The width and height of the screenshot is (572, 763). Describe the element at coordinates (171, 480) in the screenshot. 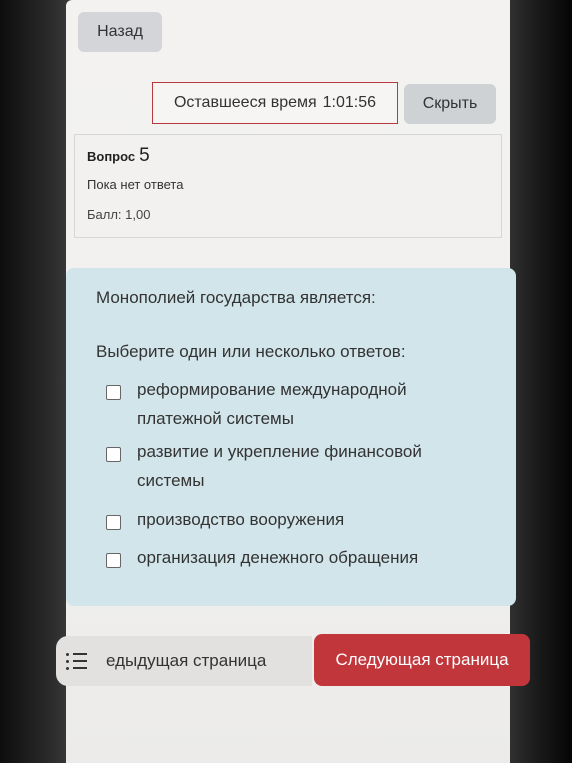

I see `answer-label-2-line-2: системы` at that location.